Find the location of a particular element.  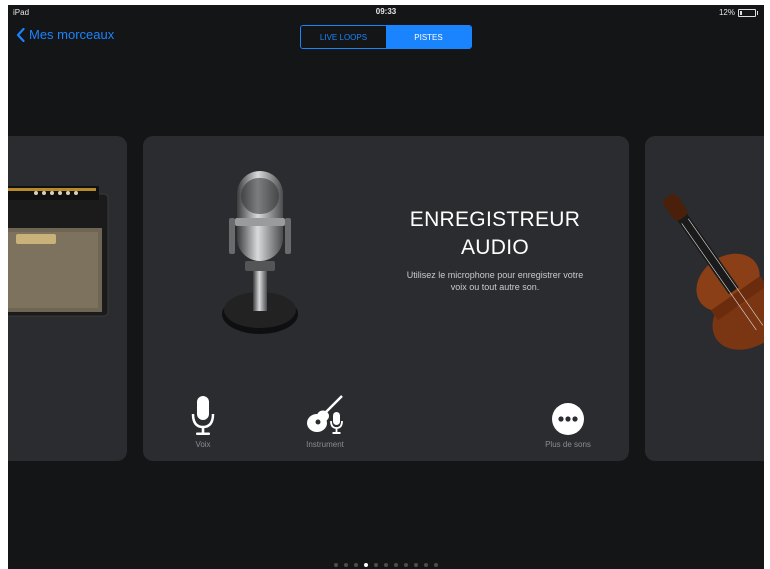

strings-instrument-card is located at coordinates (704, 298).